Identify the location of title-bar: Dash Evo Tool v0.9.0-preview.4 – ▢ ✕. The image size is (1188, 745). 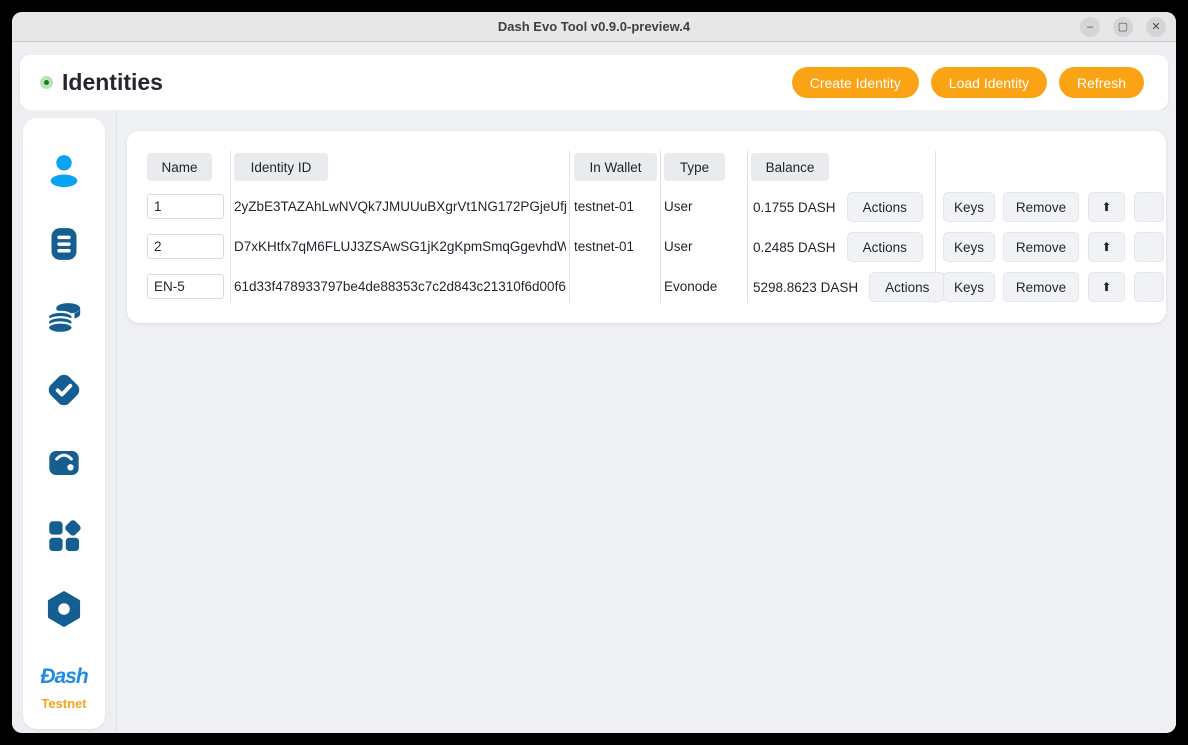
(594, 27).